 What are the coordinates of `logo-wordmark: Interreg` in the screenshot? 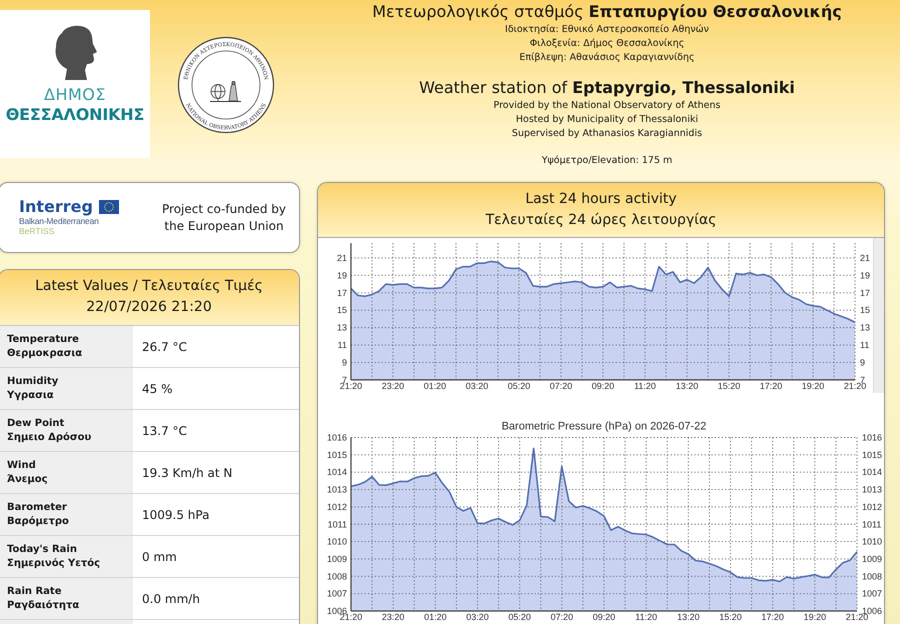 It's located at (56, 207).